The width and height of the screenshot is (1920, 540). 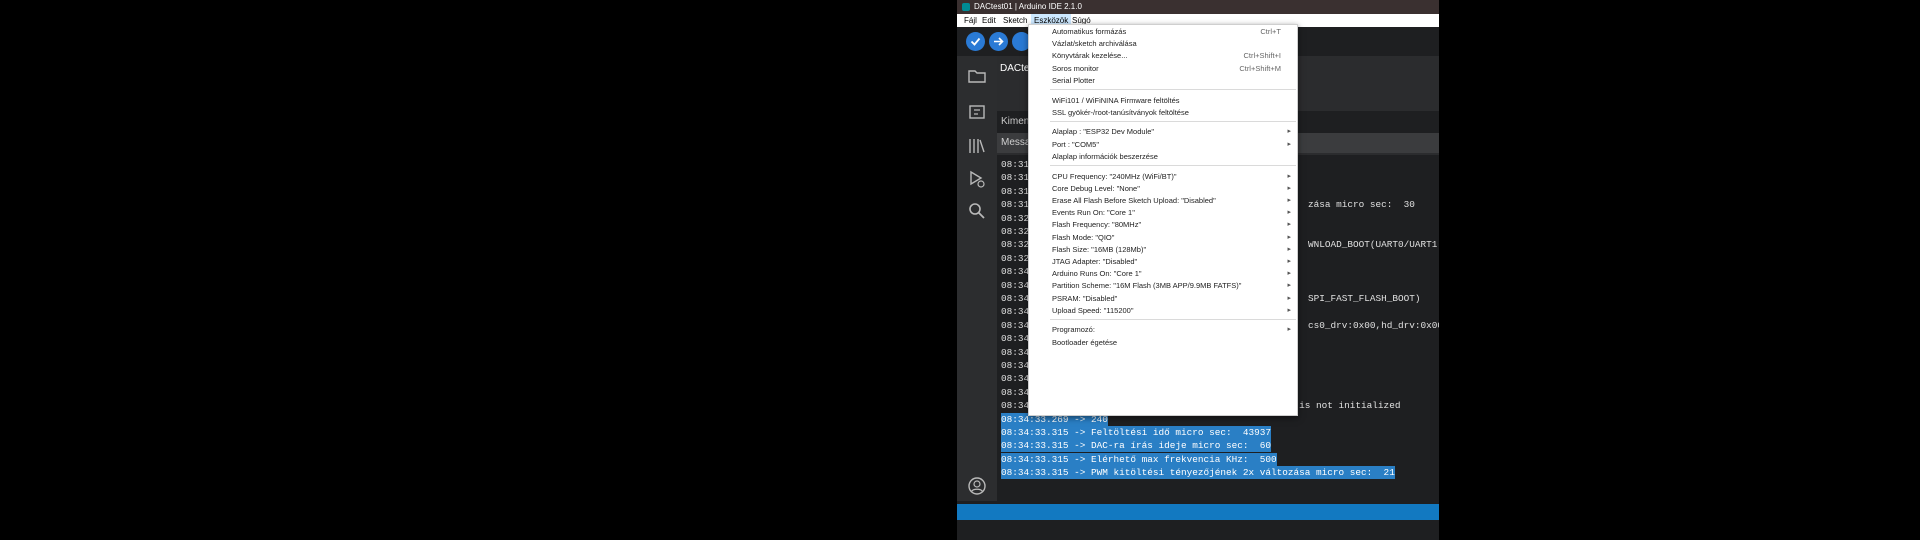 I want to click on menu-file: Fájl, so click(x=970, y=20).